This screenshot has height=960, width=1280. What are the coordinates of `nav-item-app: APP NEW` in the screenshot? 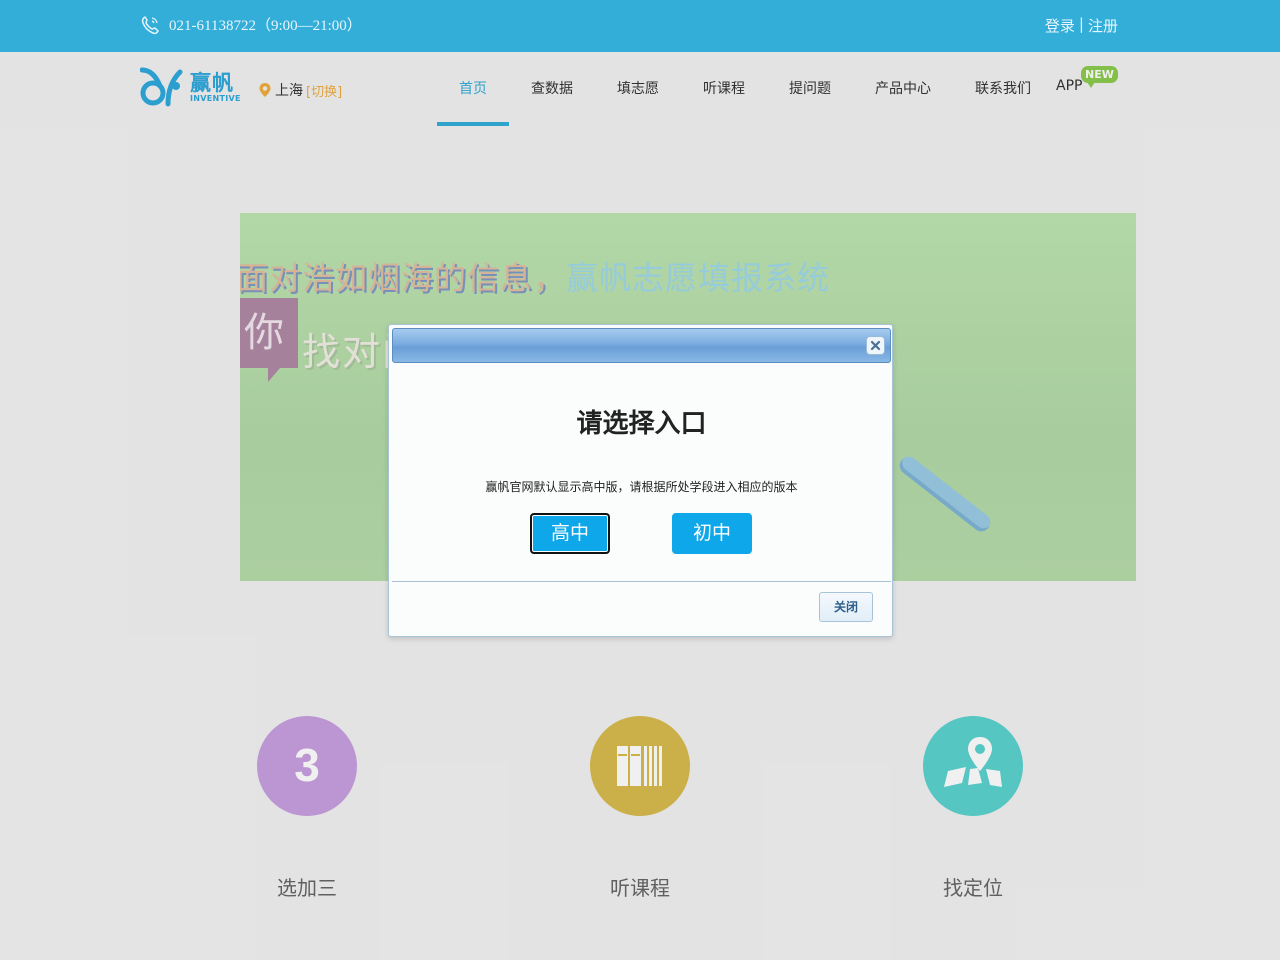 It's located at (1088, 89).